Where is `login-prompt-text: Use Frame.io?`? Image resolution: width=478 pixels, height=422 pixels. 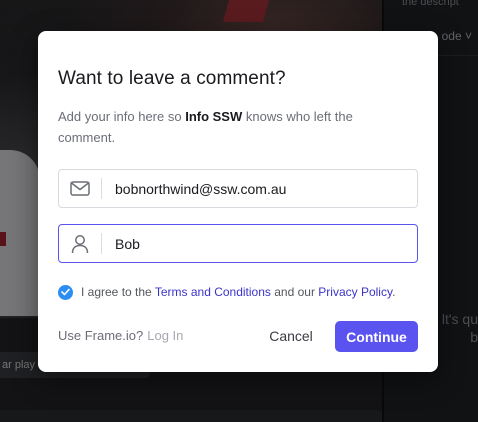 login-prompt-text: Use Frame.io? is located at coordinates (101, 335).